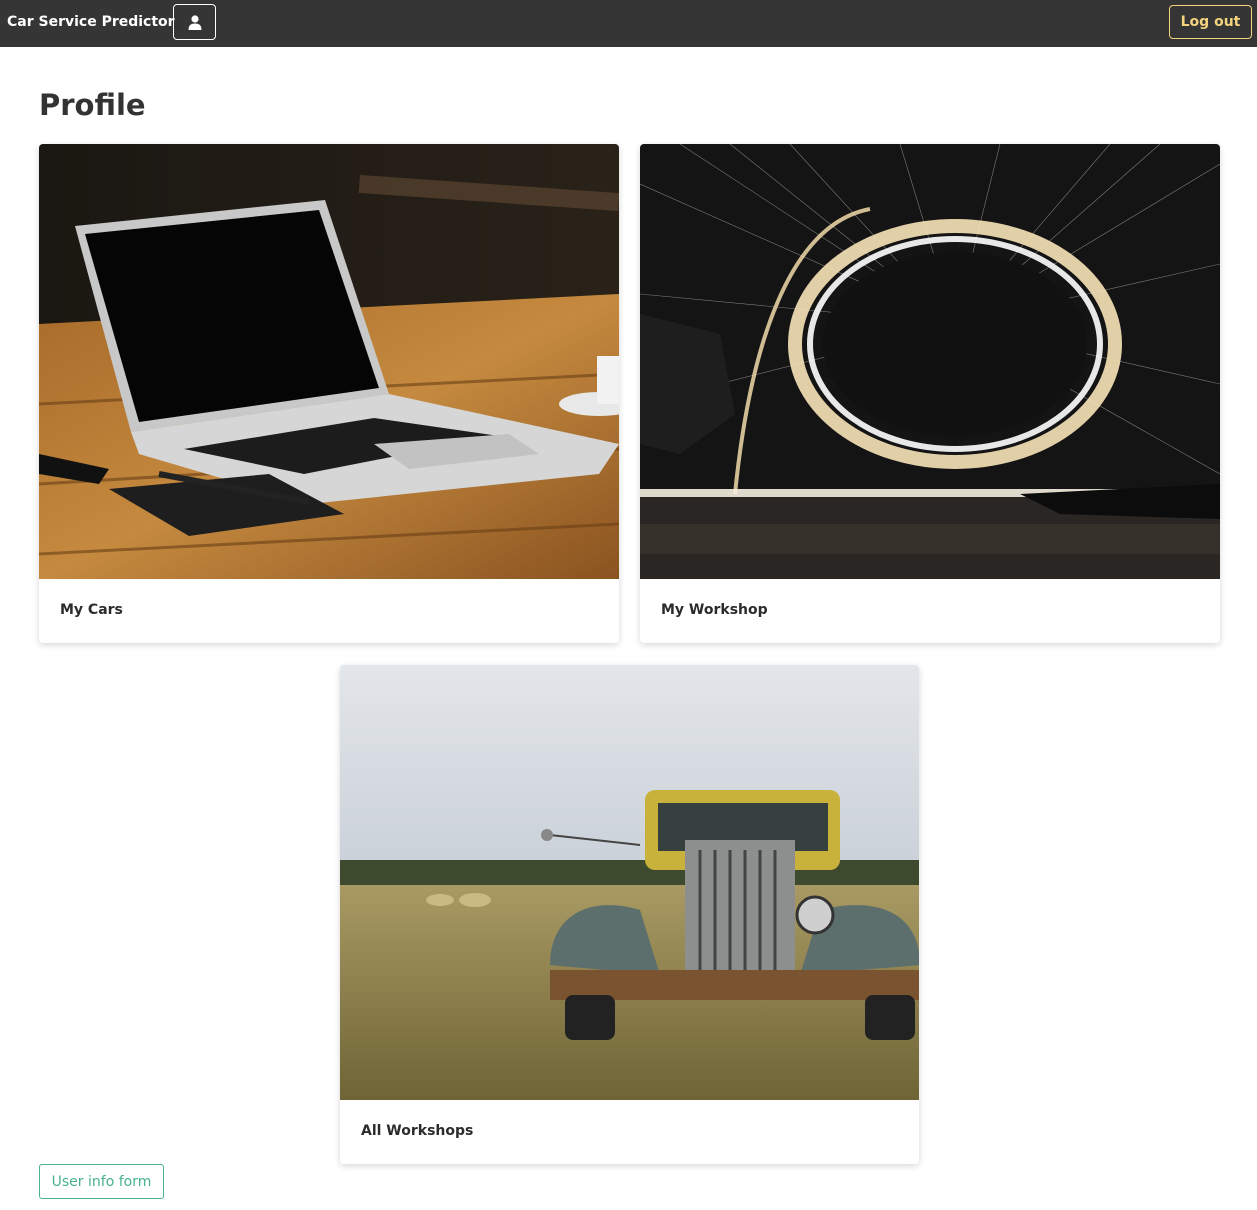 Image resolution: width=1257 pixels, height=1210 pixels. Describe the element at coordinates (91, 22) in the screenshot. I see `brand-title: Car Service Predictor` at that location.